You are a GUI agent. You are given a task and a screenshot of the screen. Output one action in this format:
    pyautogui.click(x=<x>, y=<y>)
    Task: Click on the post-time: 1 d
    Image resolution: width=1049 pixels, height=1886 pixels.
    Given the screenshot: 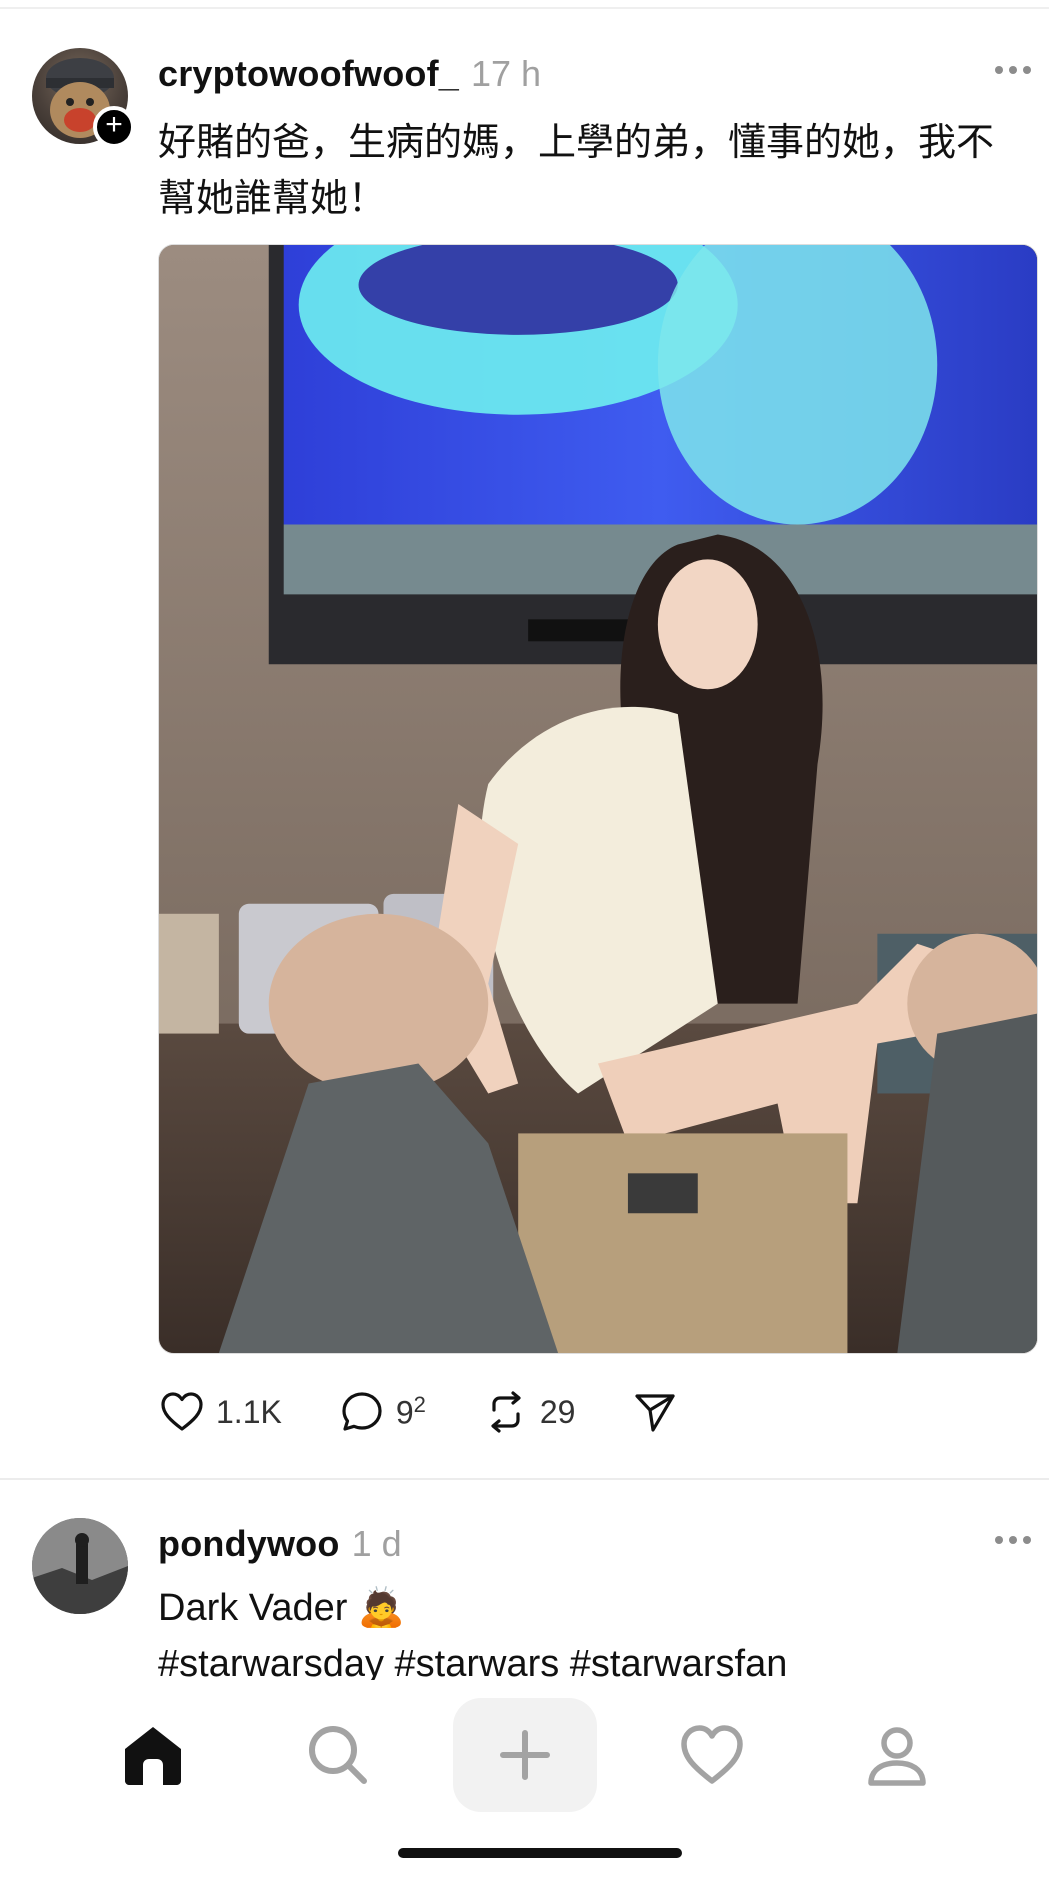 What is the action you would take?
    pyautogui.click(x=376, y=1543)
    